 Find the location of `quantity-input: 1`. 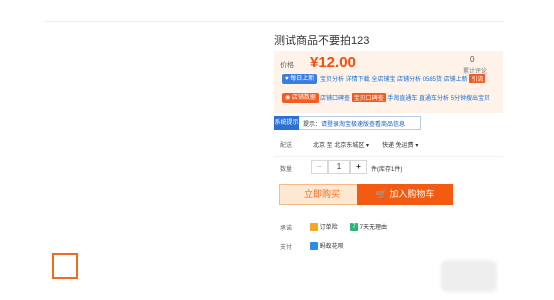

quantity-input: 1 is located at coordinates (339, 167).